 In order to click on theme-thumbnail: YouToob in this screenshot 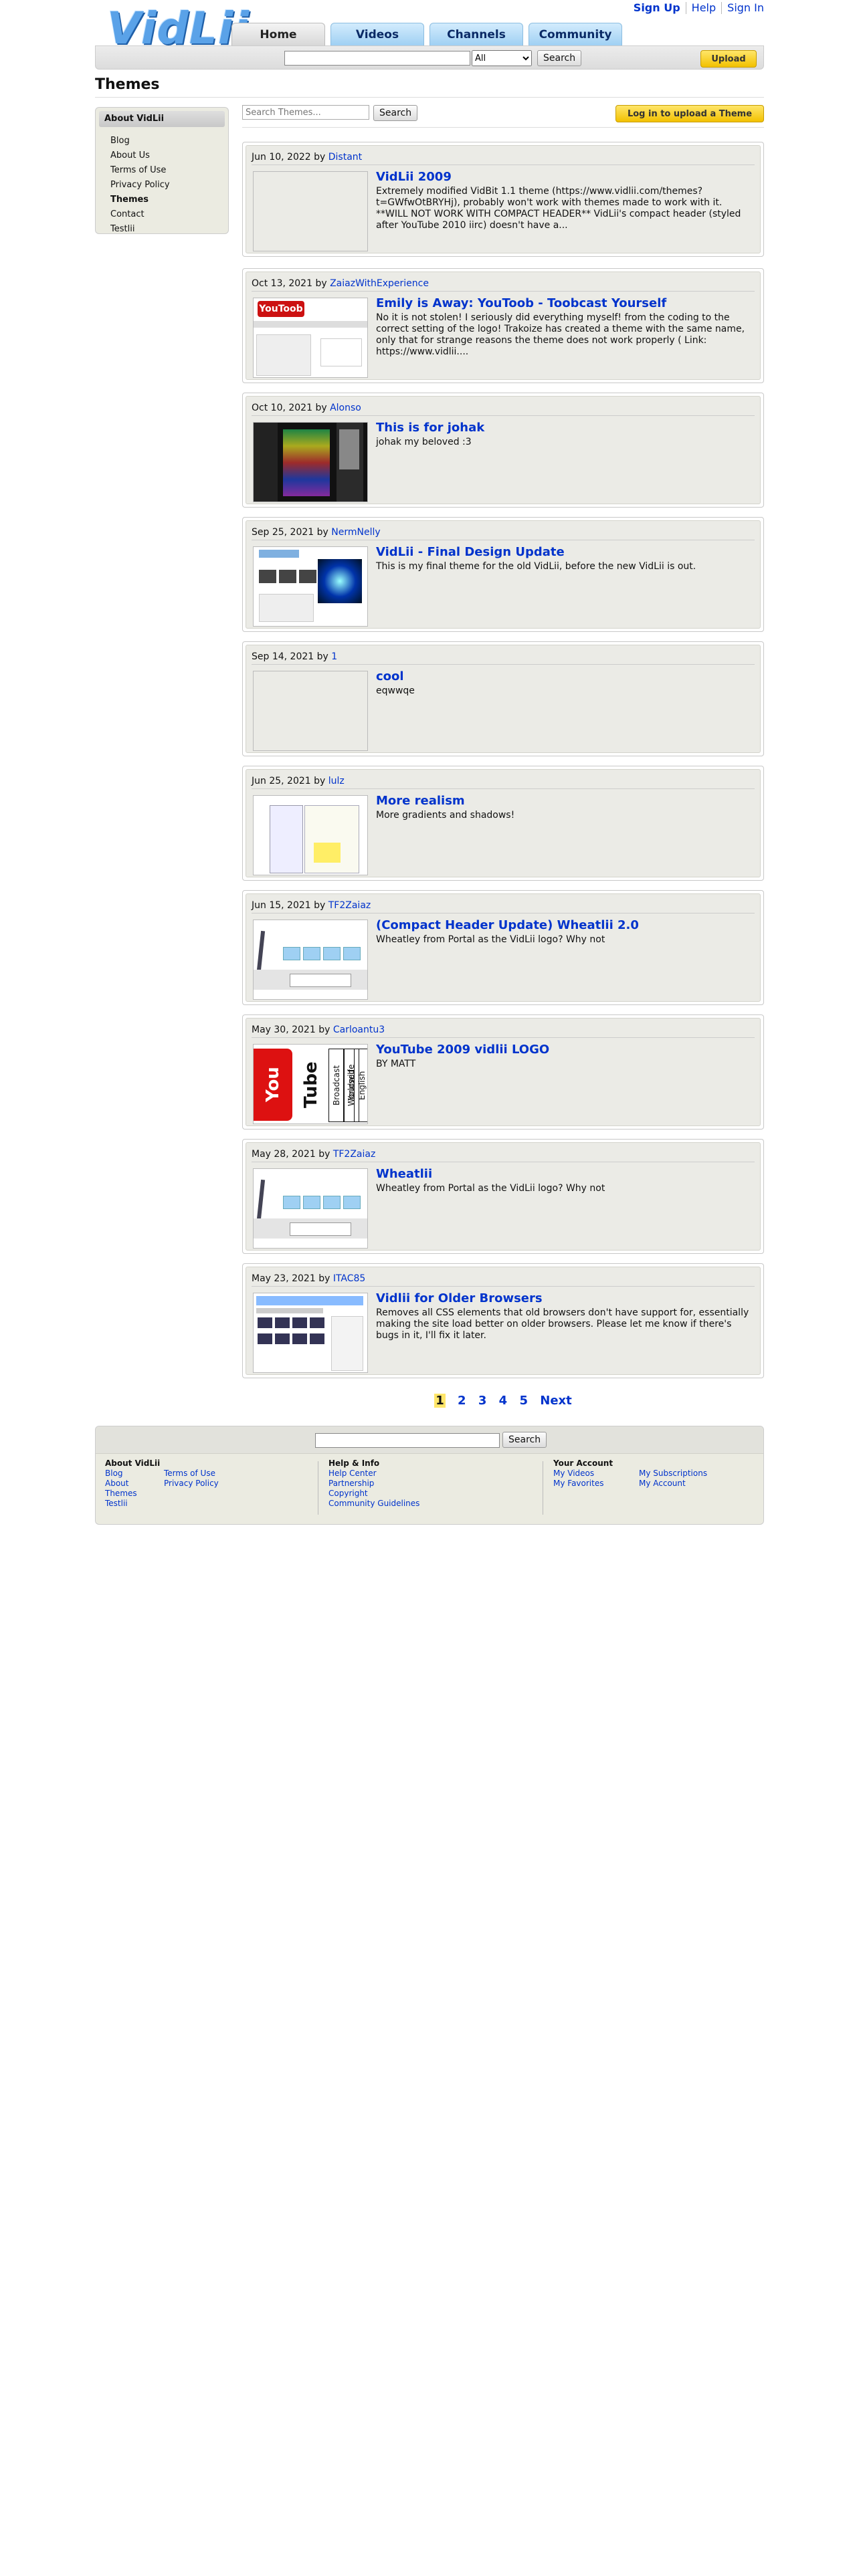, I will do `click(310, 338)`.